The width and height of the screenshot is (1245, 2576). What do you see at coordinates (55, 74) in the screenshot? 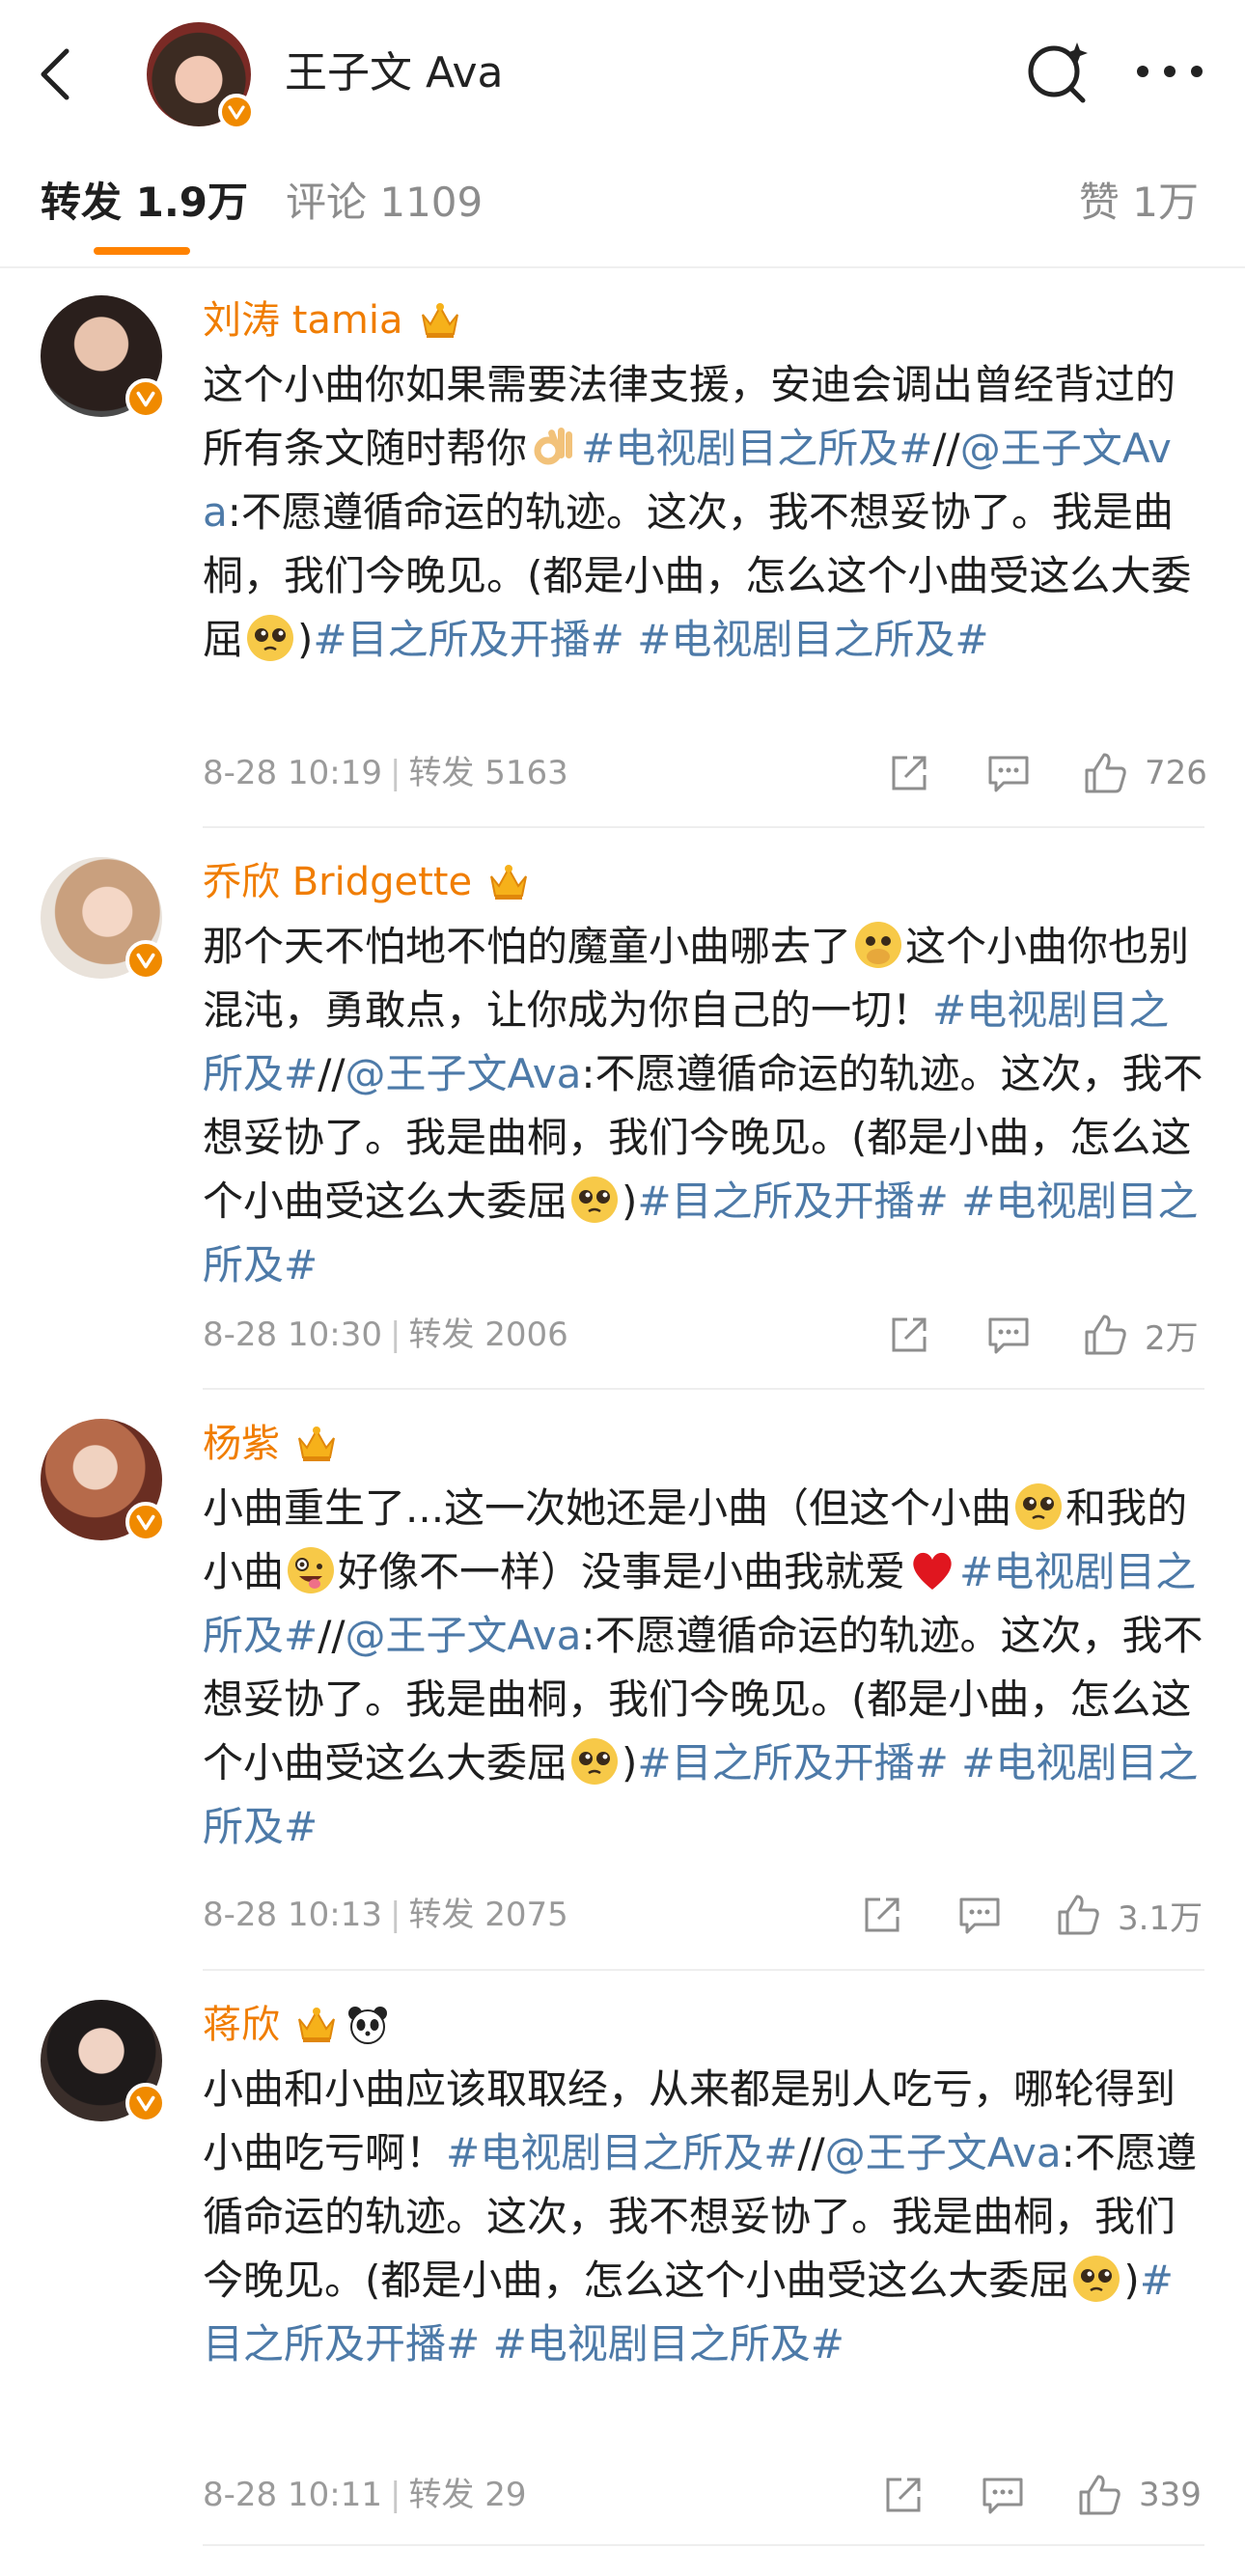
I see `back-button` at bounding box center [55, 74].